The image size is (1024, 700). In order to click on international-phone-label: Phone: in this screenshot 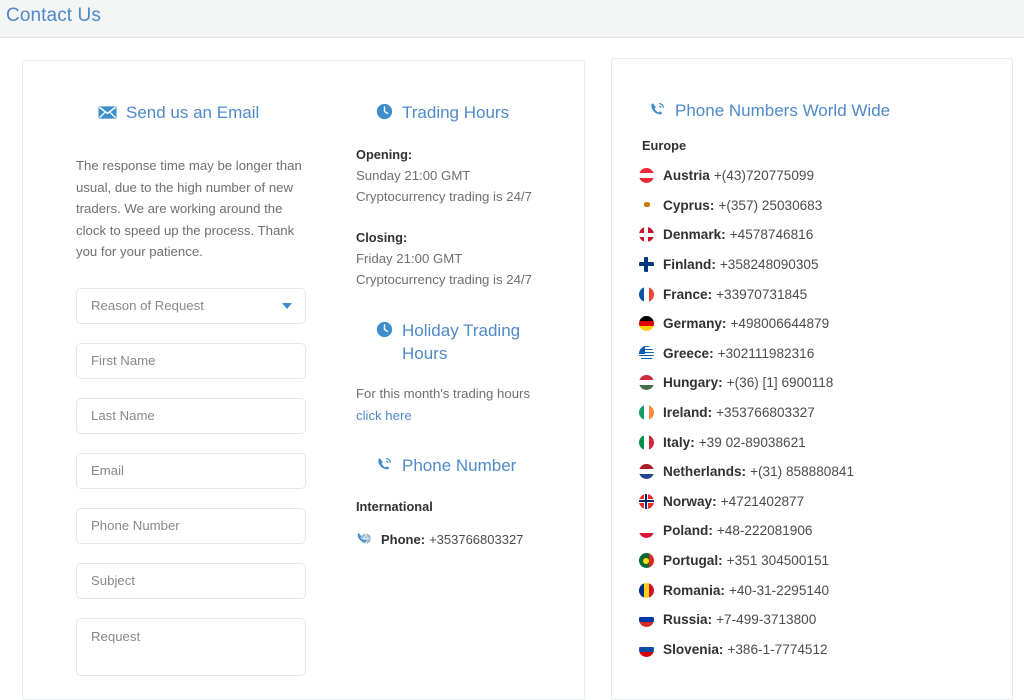, I will do `click(403, 539)`.